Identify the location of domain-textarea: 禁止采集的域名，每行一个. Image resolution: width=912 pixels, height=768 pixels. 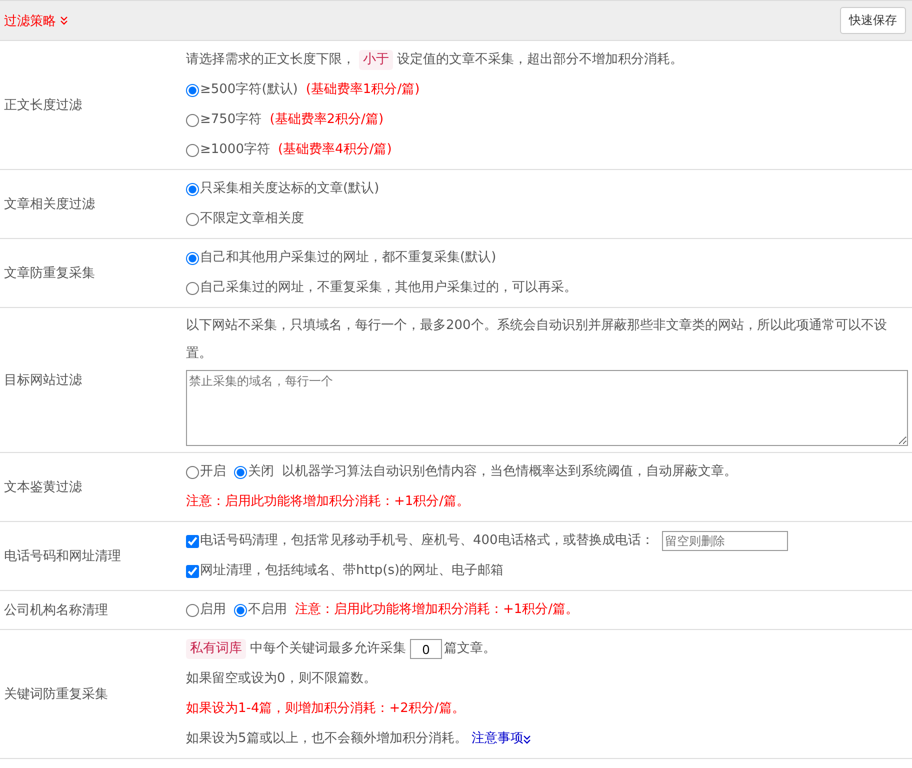
(547, 408).